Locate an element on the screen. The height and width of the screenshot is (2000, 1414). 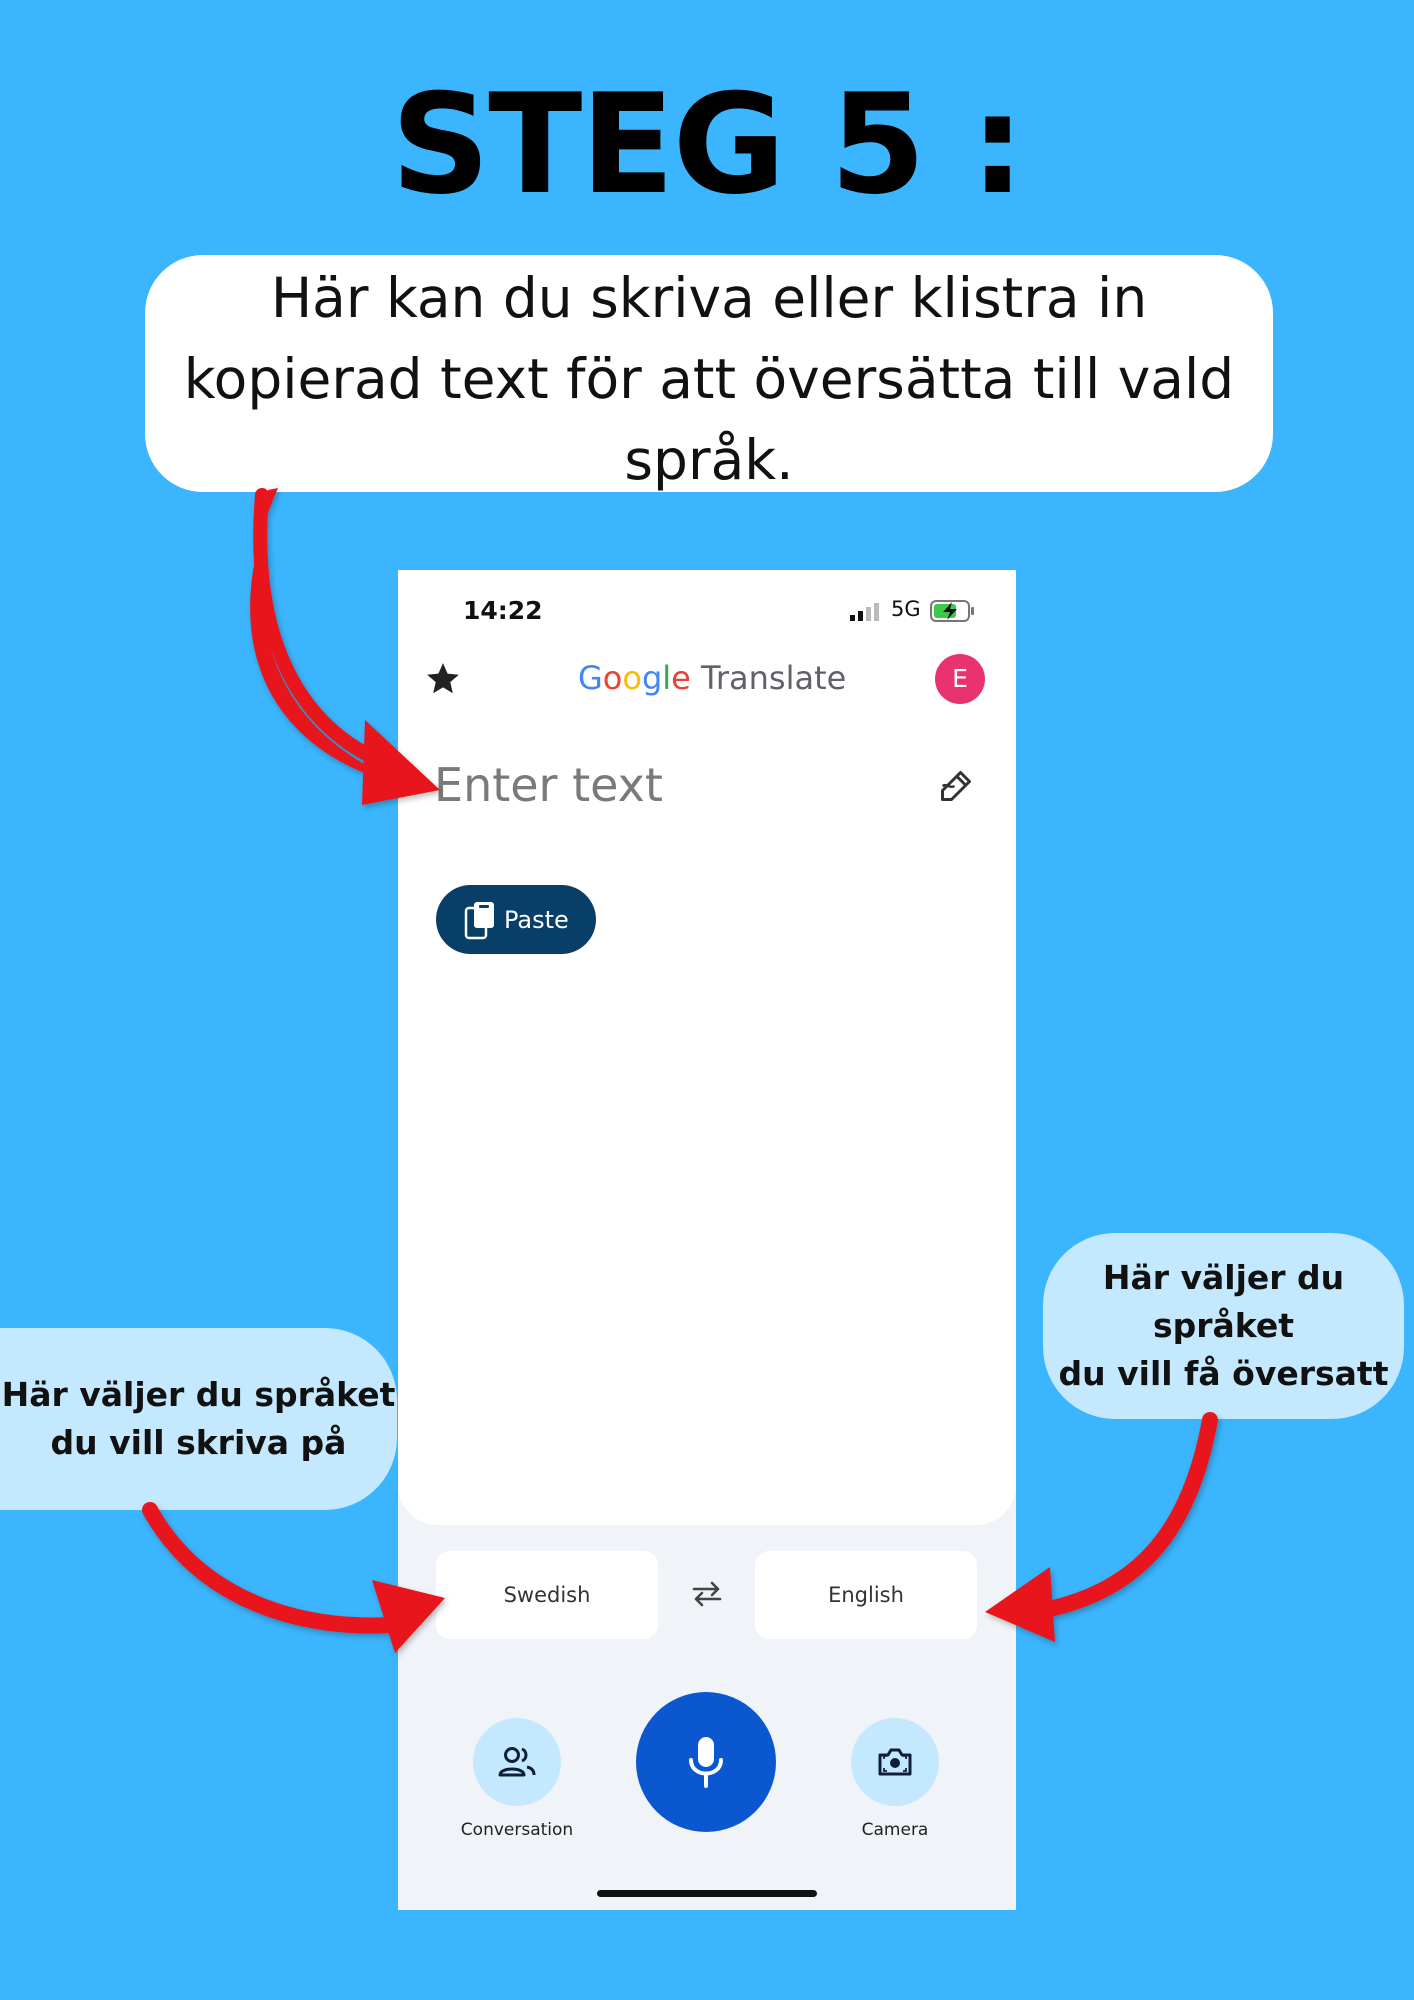
microphone-icon is located at coordinates (706, 1762).